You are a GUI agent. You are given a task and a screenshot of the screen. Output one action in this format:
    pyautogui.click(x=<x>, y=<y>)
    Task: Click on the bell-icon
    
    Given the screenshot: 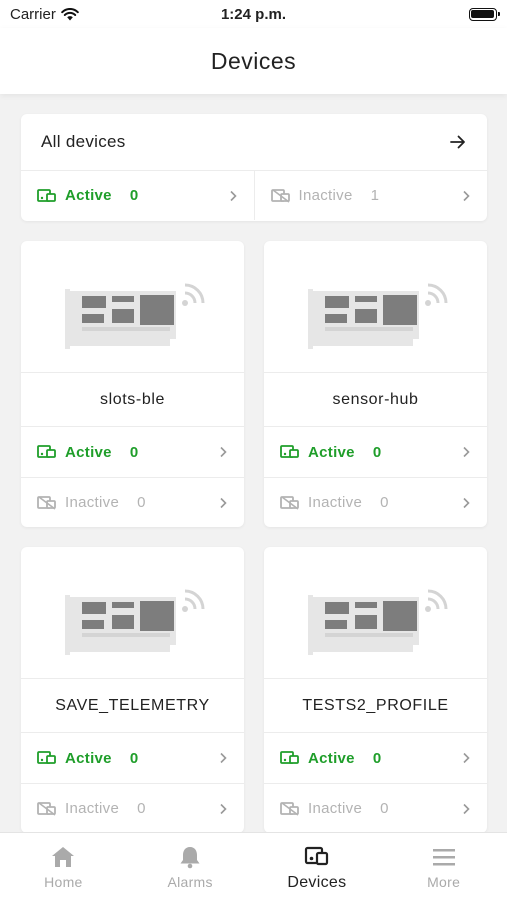 What is the action you would take?
    pyautogui.click(x=190, y=858)
    